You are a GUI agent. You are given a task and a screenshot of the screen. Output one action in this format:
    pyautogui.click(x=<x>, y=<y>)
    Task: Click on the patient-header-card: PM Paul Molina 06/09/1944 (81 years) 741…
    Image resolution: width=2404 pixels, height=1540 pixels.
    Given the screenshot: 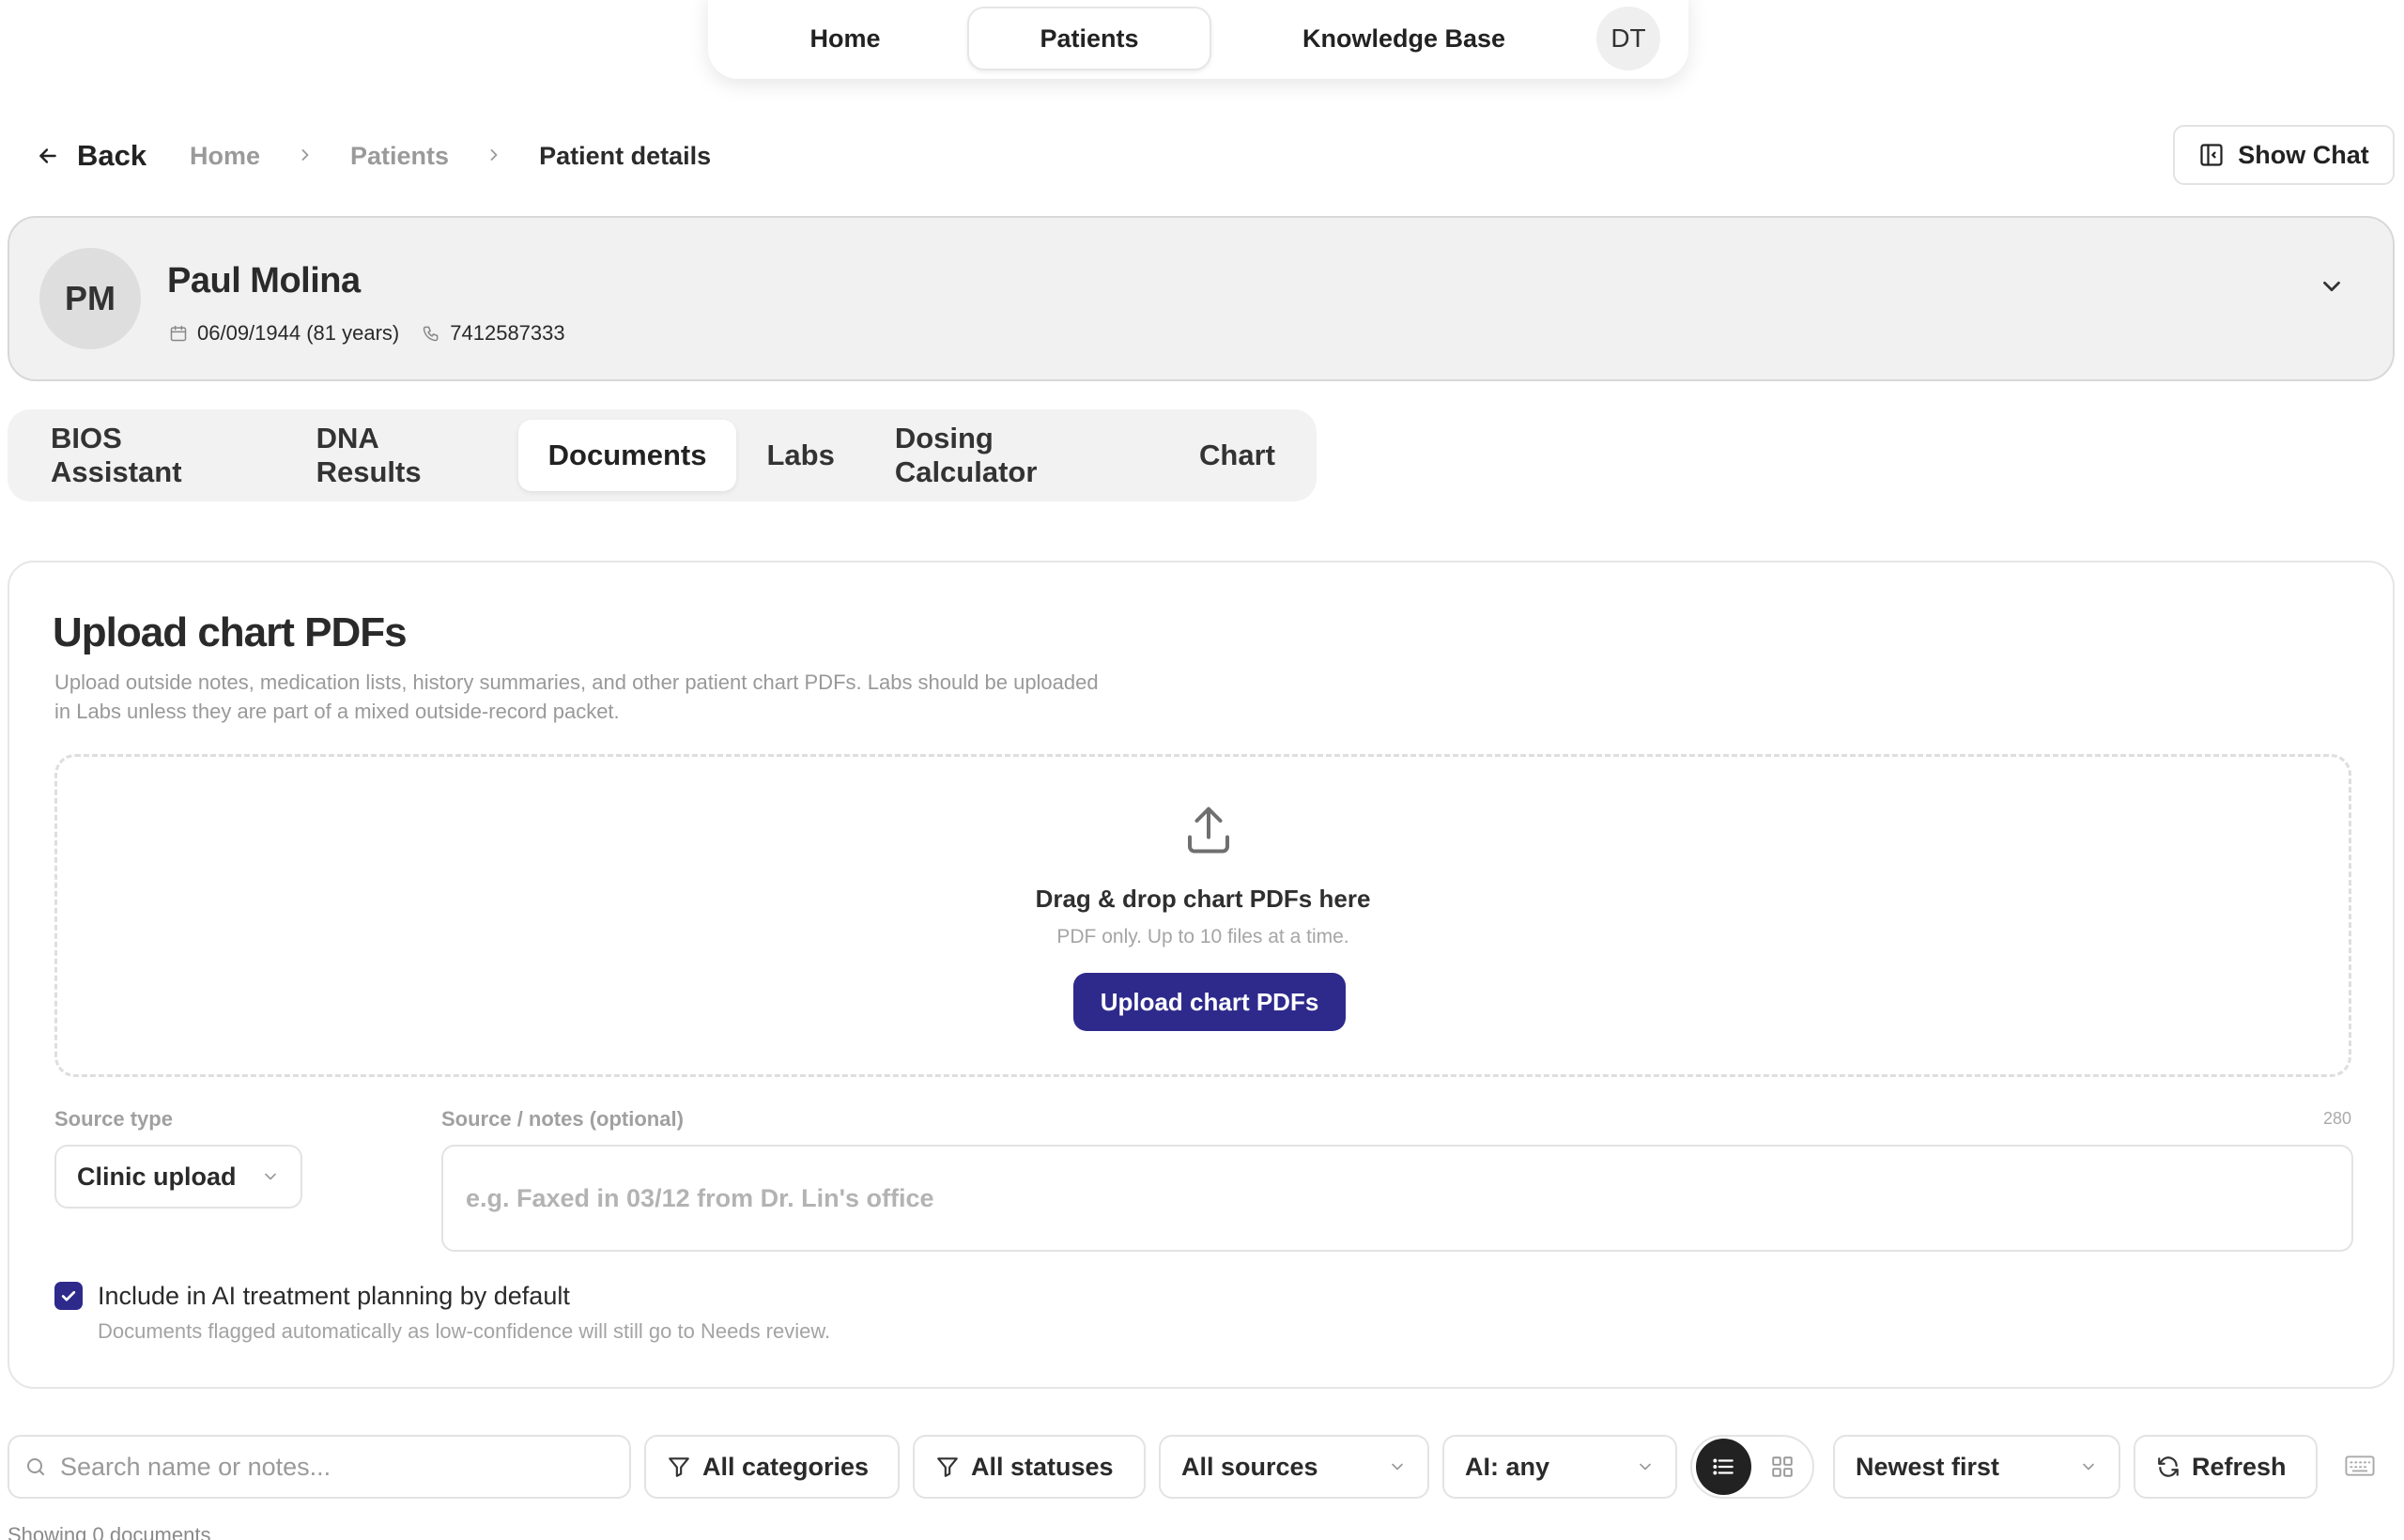 What is the action you would take?
    pyautogui.click(x=1201, y=298)
    